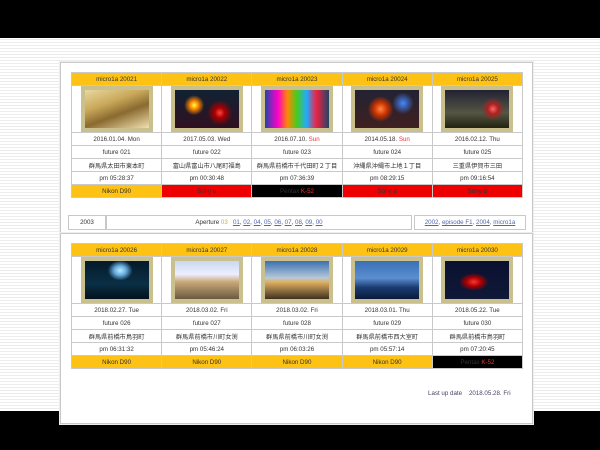  Describe the element at coordinates (202, 310) in the screenshot. I see `entry-date-text: 2018.03.02.` at that location.